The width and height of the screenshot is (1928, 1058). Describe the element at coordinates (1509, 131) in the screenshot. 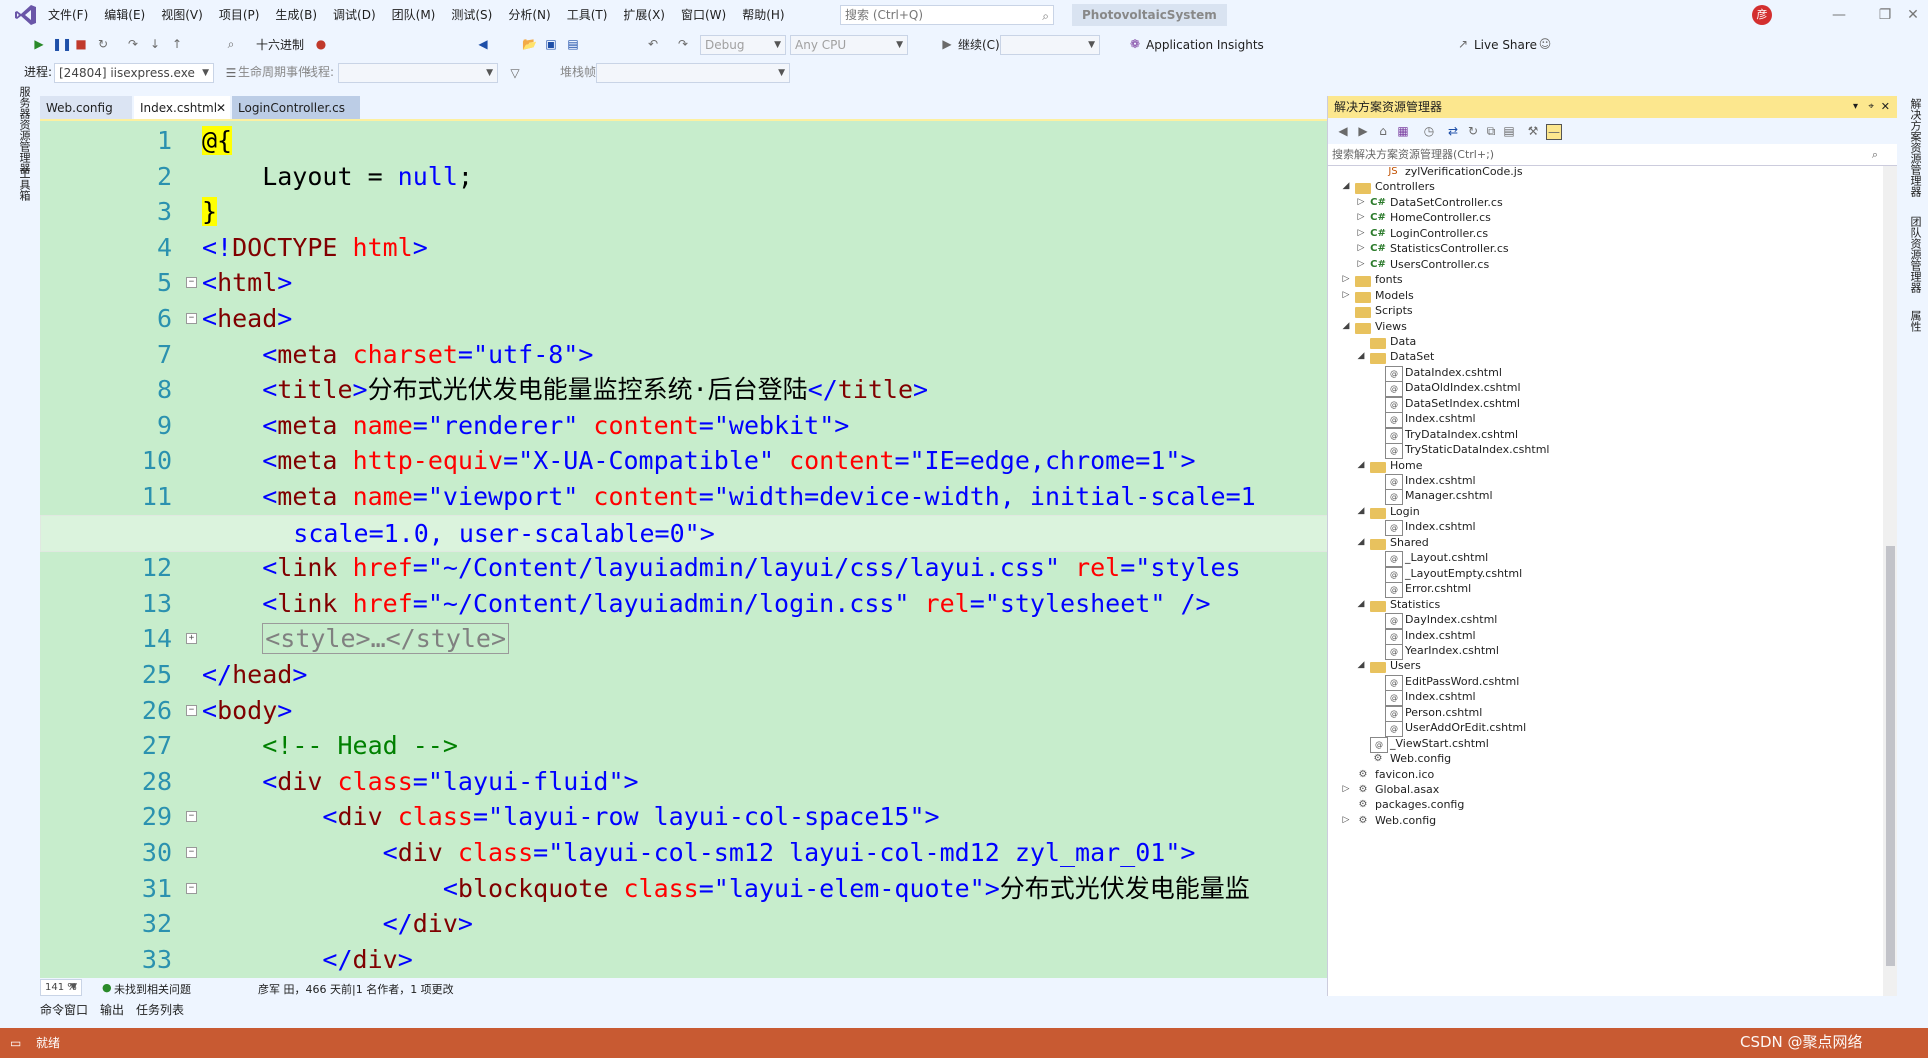

I see `show-all-files-icon: ▤` at that location.